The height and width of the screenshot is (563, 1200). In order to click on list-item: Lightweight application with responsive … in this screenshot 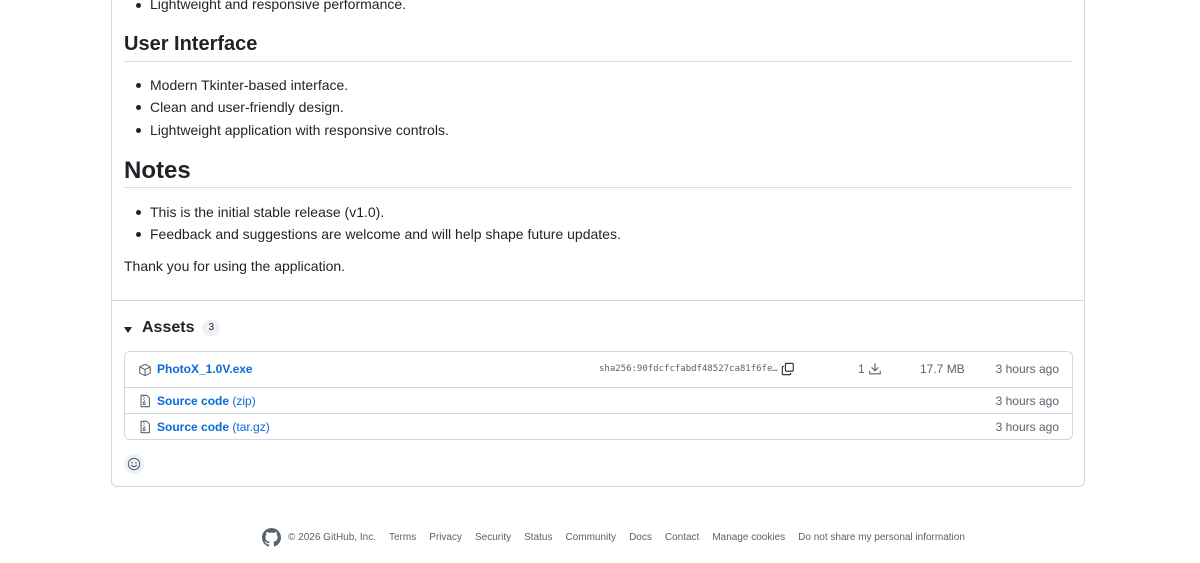, I will do `click(292, 130)`.